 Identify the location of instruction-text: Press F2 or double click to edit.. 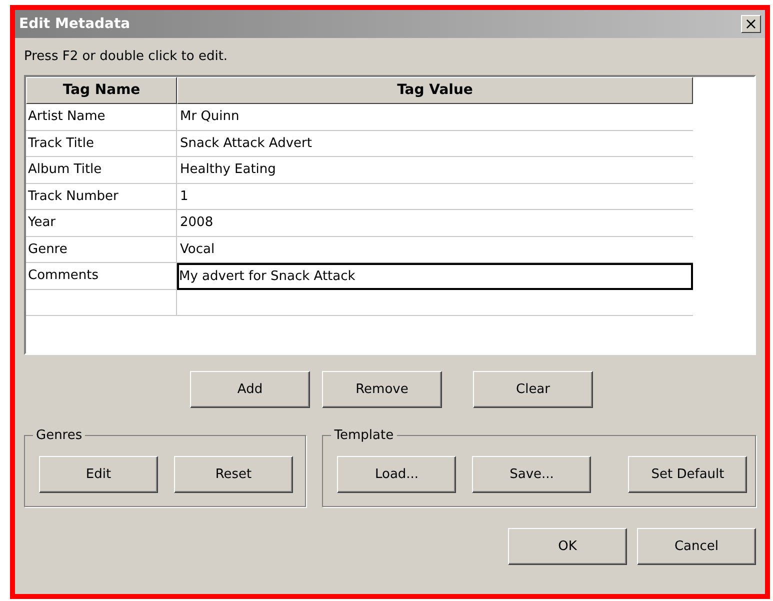
(126, 57).